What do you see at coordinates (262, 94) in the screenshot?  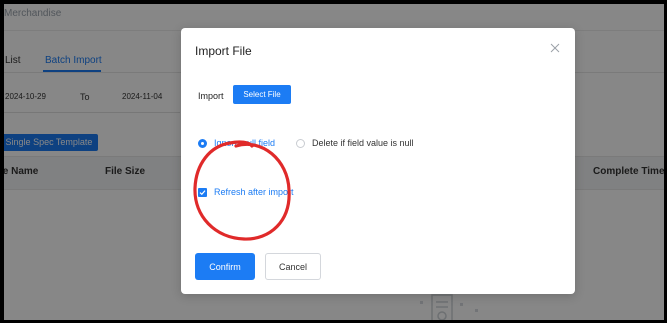 I see `select-file-button: Select File` at bounding box center [262, 94].